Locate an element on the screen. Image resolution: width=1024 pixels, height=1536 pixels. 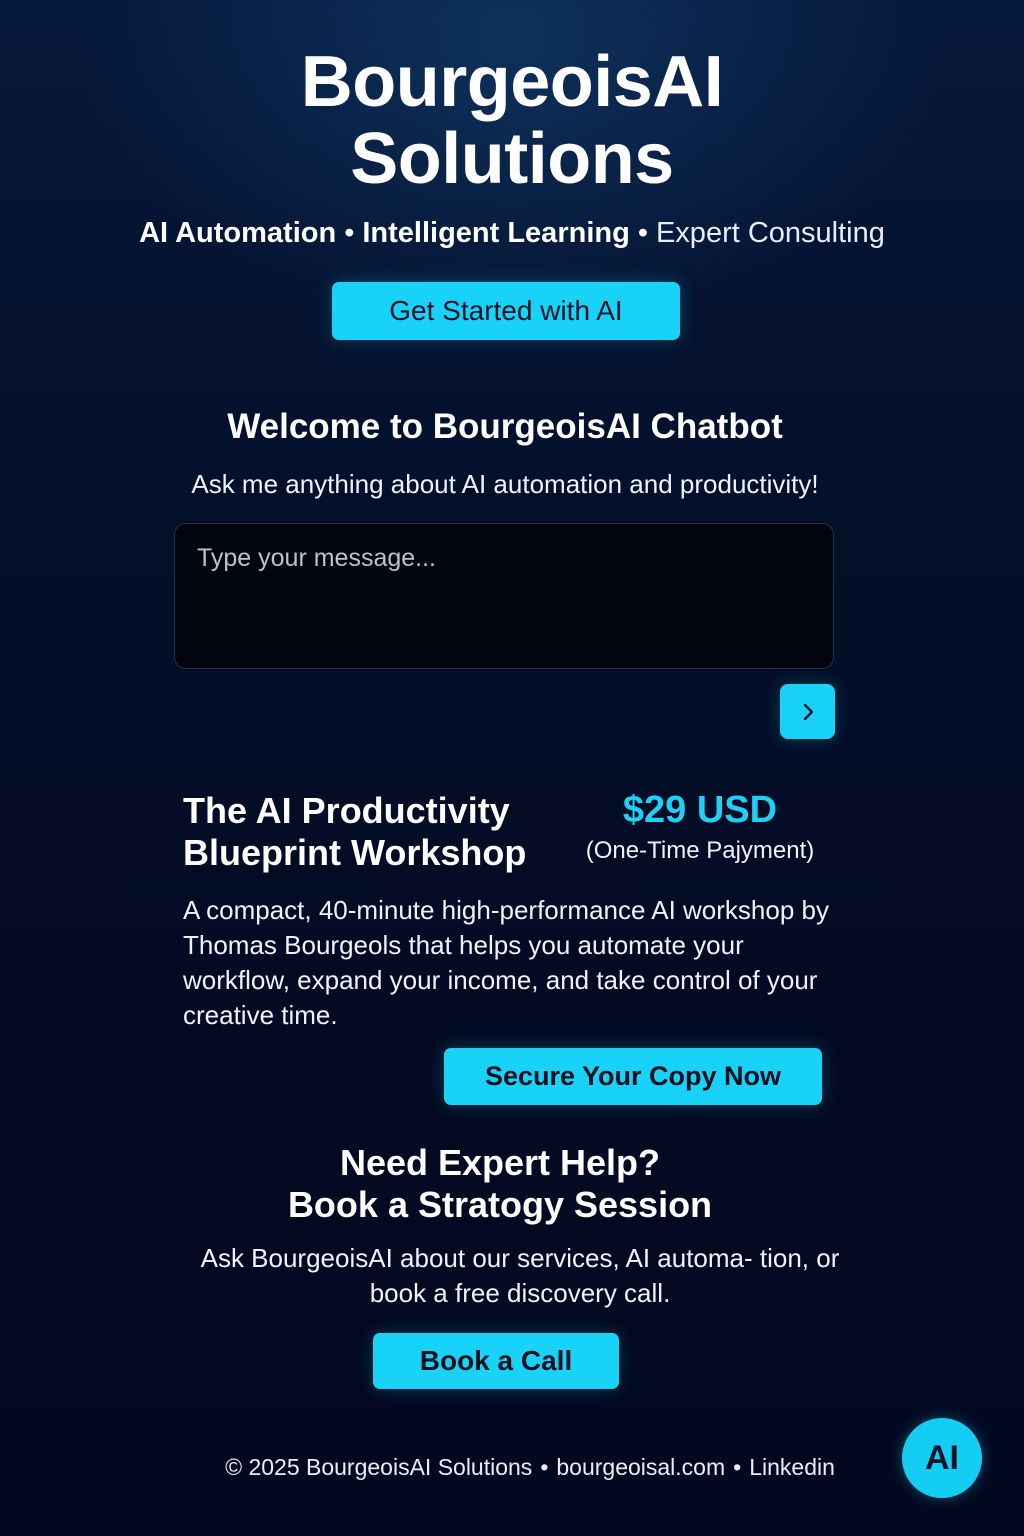
chat-message-input is located at coordinates (504, 596).